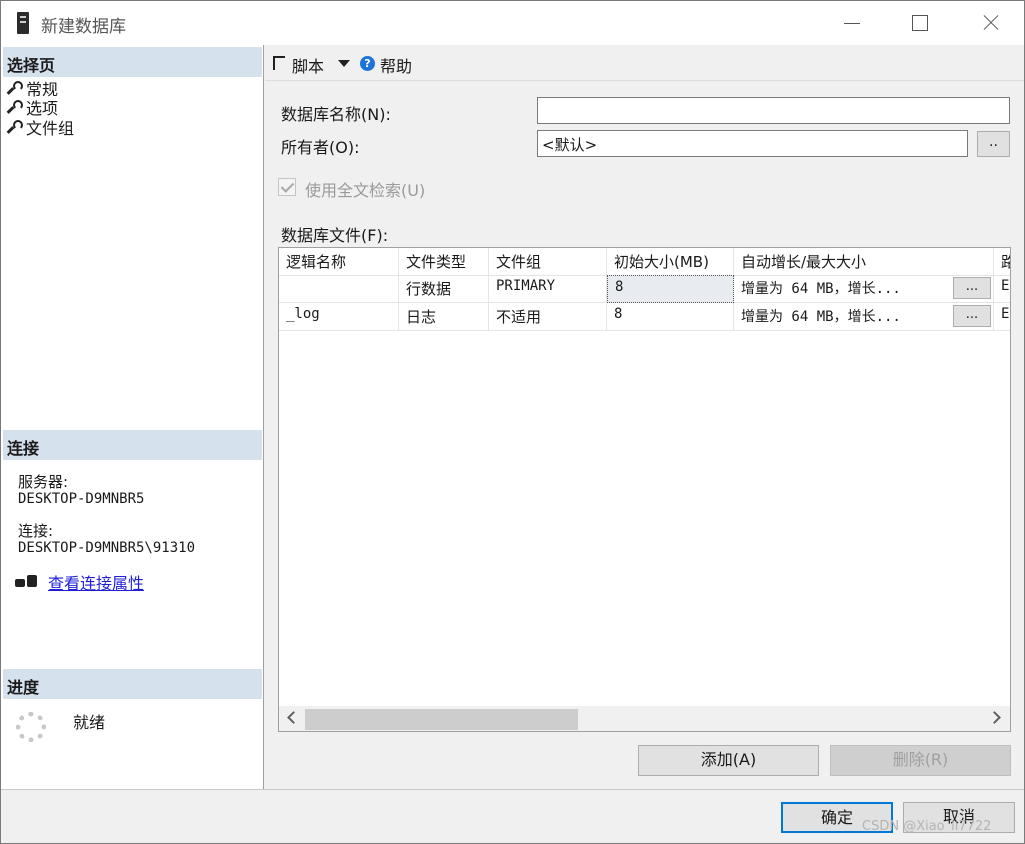  I want to click on scrollbar-thumb, so click(441, 719).